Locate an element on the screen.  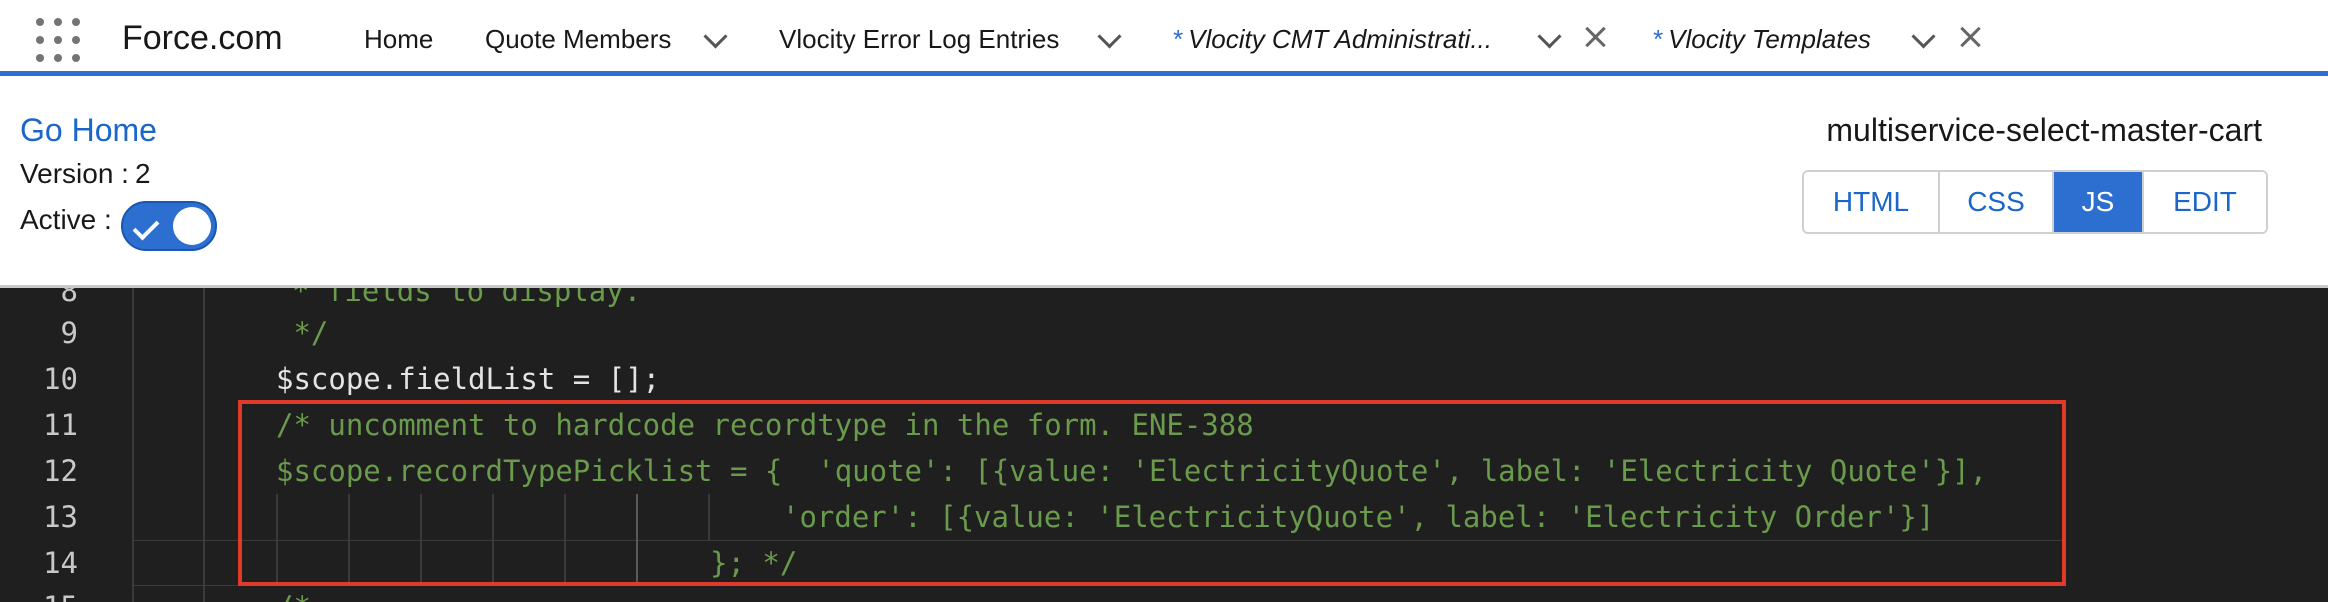
go-home-link: Go Home is located at coordinates (88, 130).